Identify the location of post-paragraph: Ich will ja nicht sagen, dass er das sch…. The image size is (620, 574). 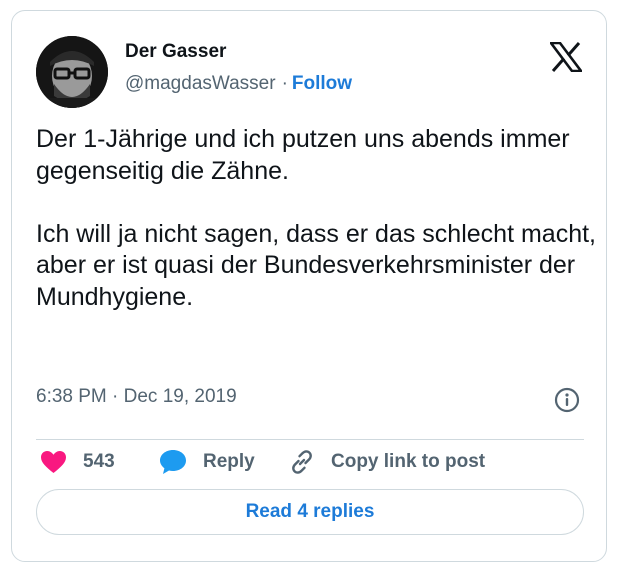
(316, 265).